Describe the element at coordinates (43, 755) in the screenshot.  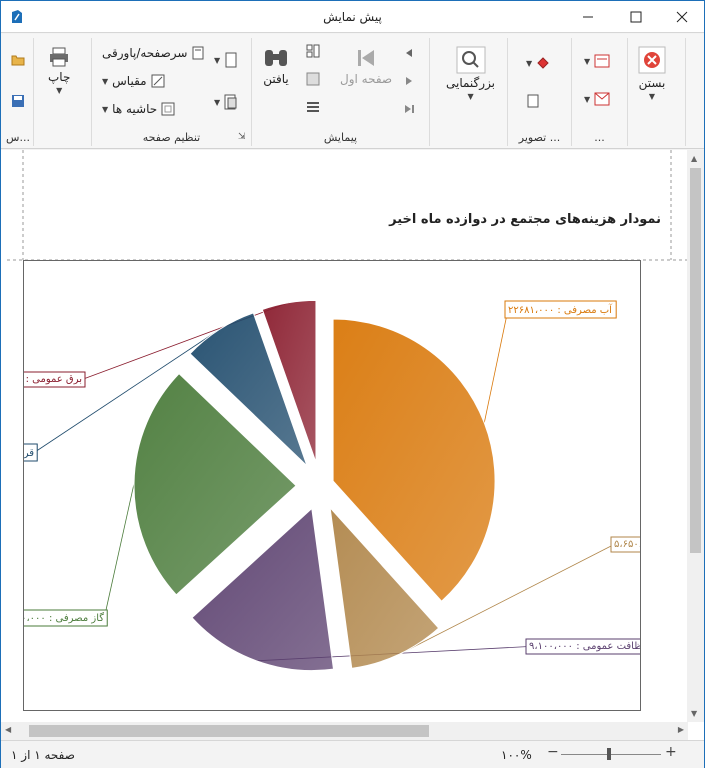
I see `page-indicator: صفحه ۱ از ۱` at that location.